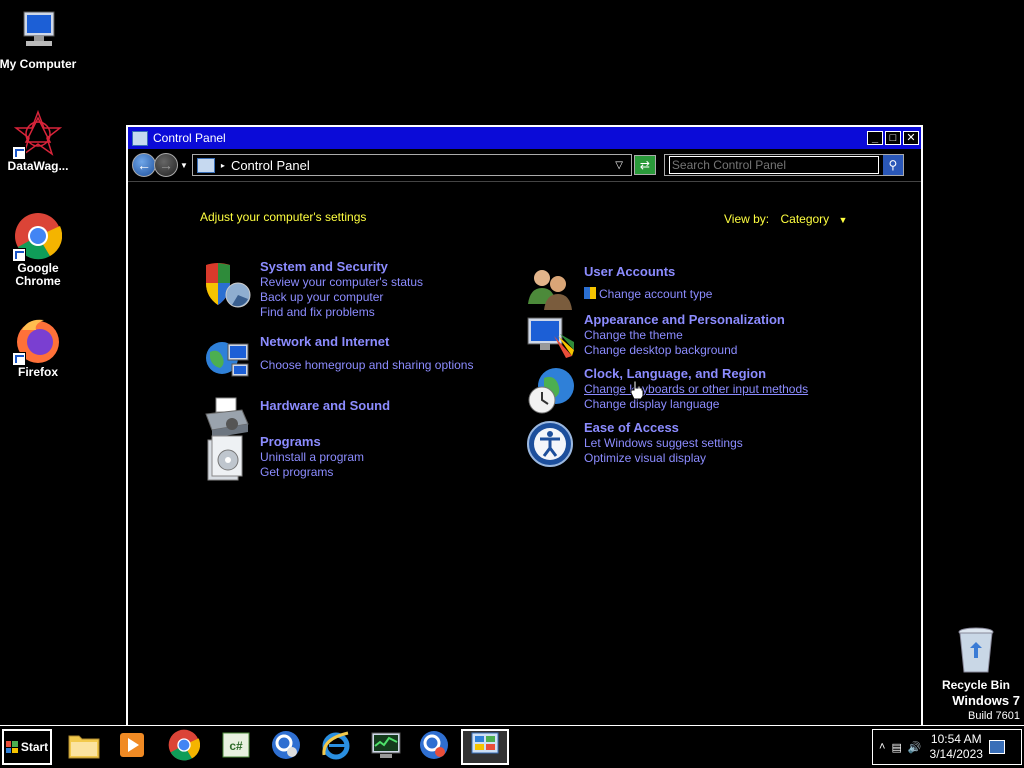  I want to click on task-link: Uninstall a program, so click(312, 457).